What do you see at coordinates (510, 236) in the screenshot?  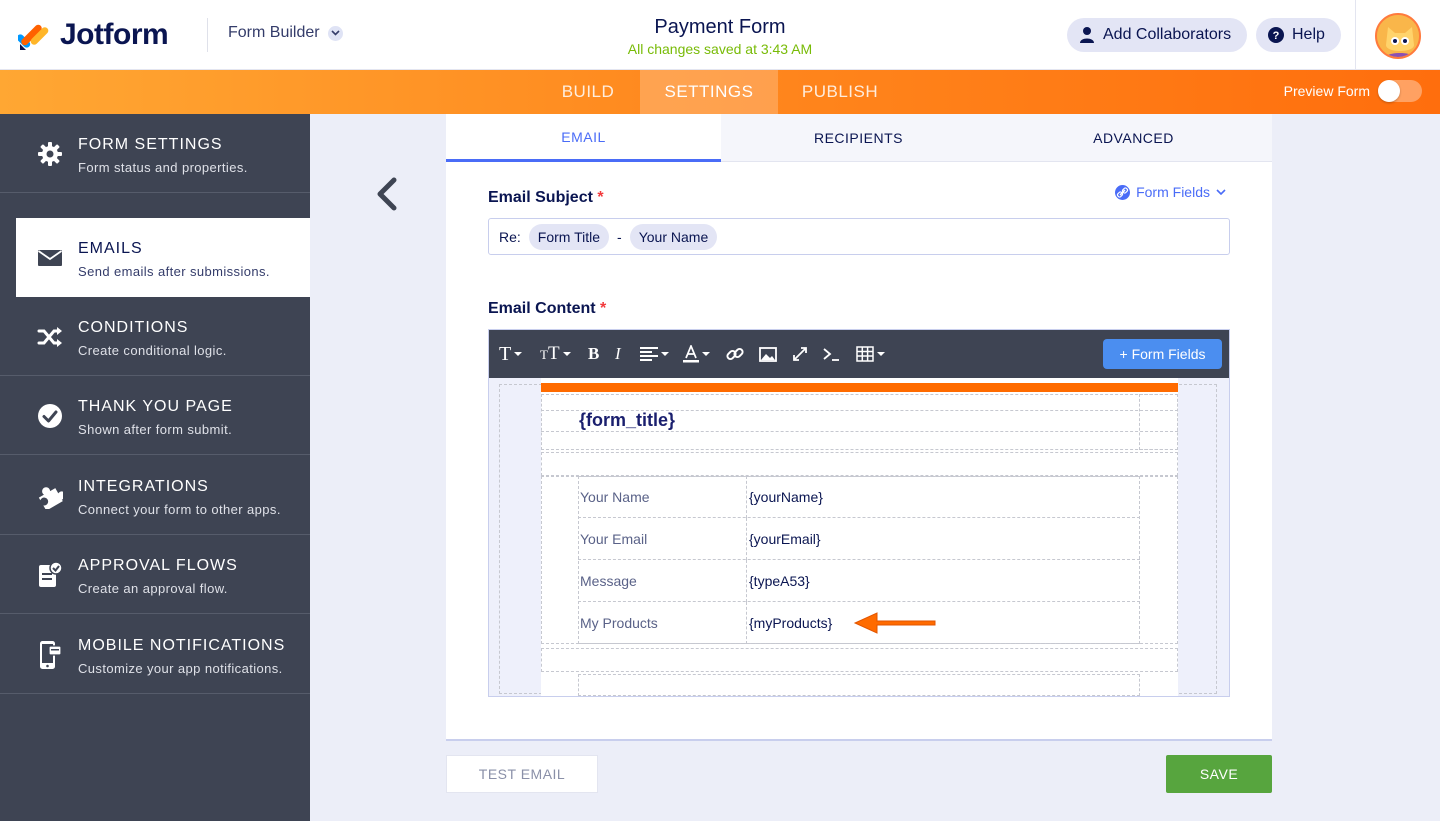 I see `subject-prefix: Re:` at bounding box center [510, 236].